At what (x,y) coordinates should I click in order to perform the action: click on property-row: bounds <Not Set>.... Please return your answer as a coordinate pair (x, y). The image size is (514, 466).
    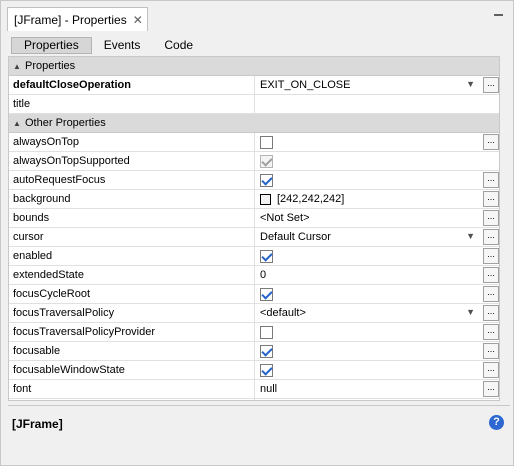
    Looking at the image, I should click on (254, 218).